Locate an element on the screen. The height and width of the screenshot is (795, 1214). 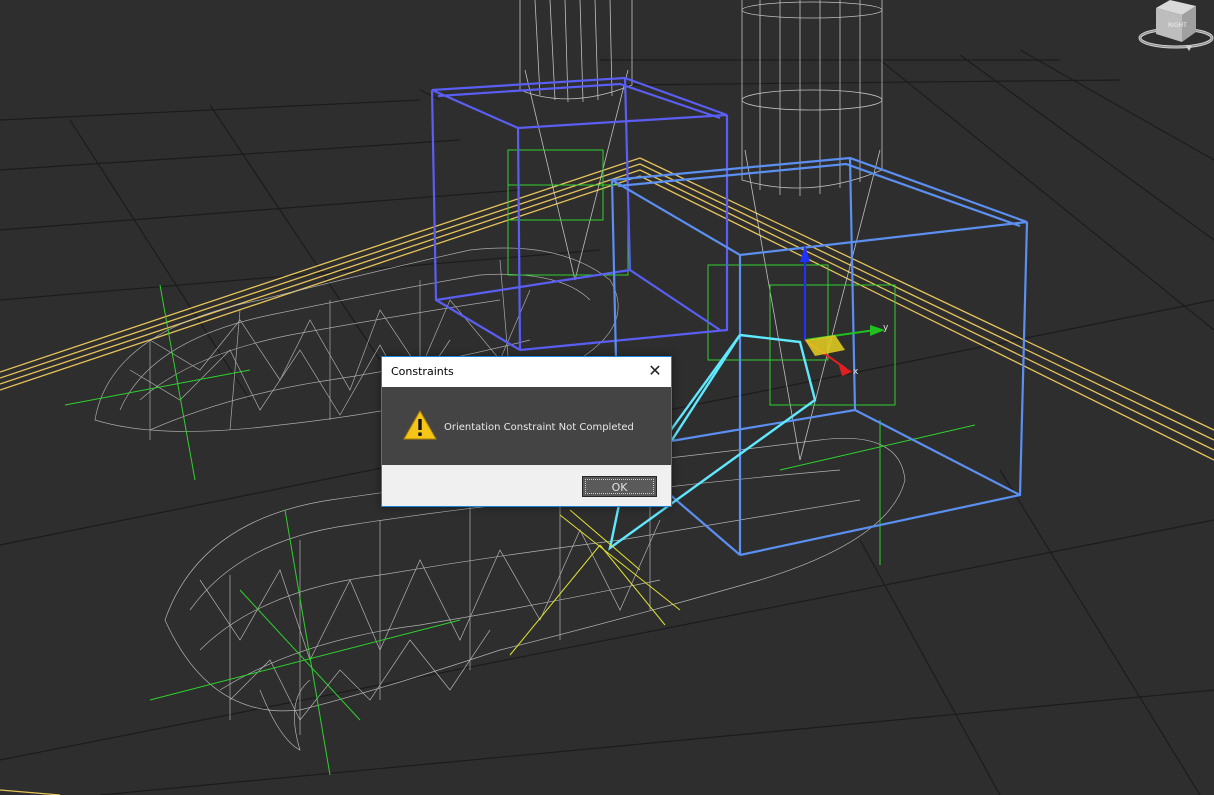
viewcube-icon: RIGHT is located at coordinates (1174, 28).